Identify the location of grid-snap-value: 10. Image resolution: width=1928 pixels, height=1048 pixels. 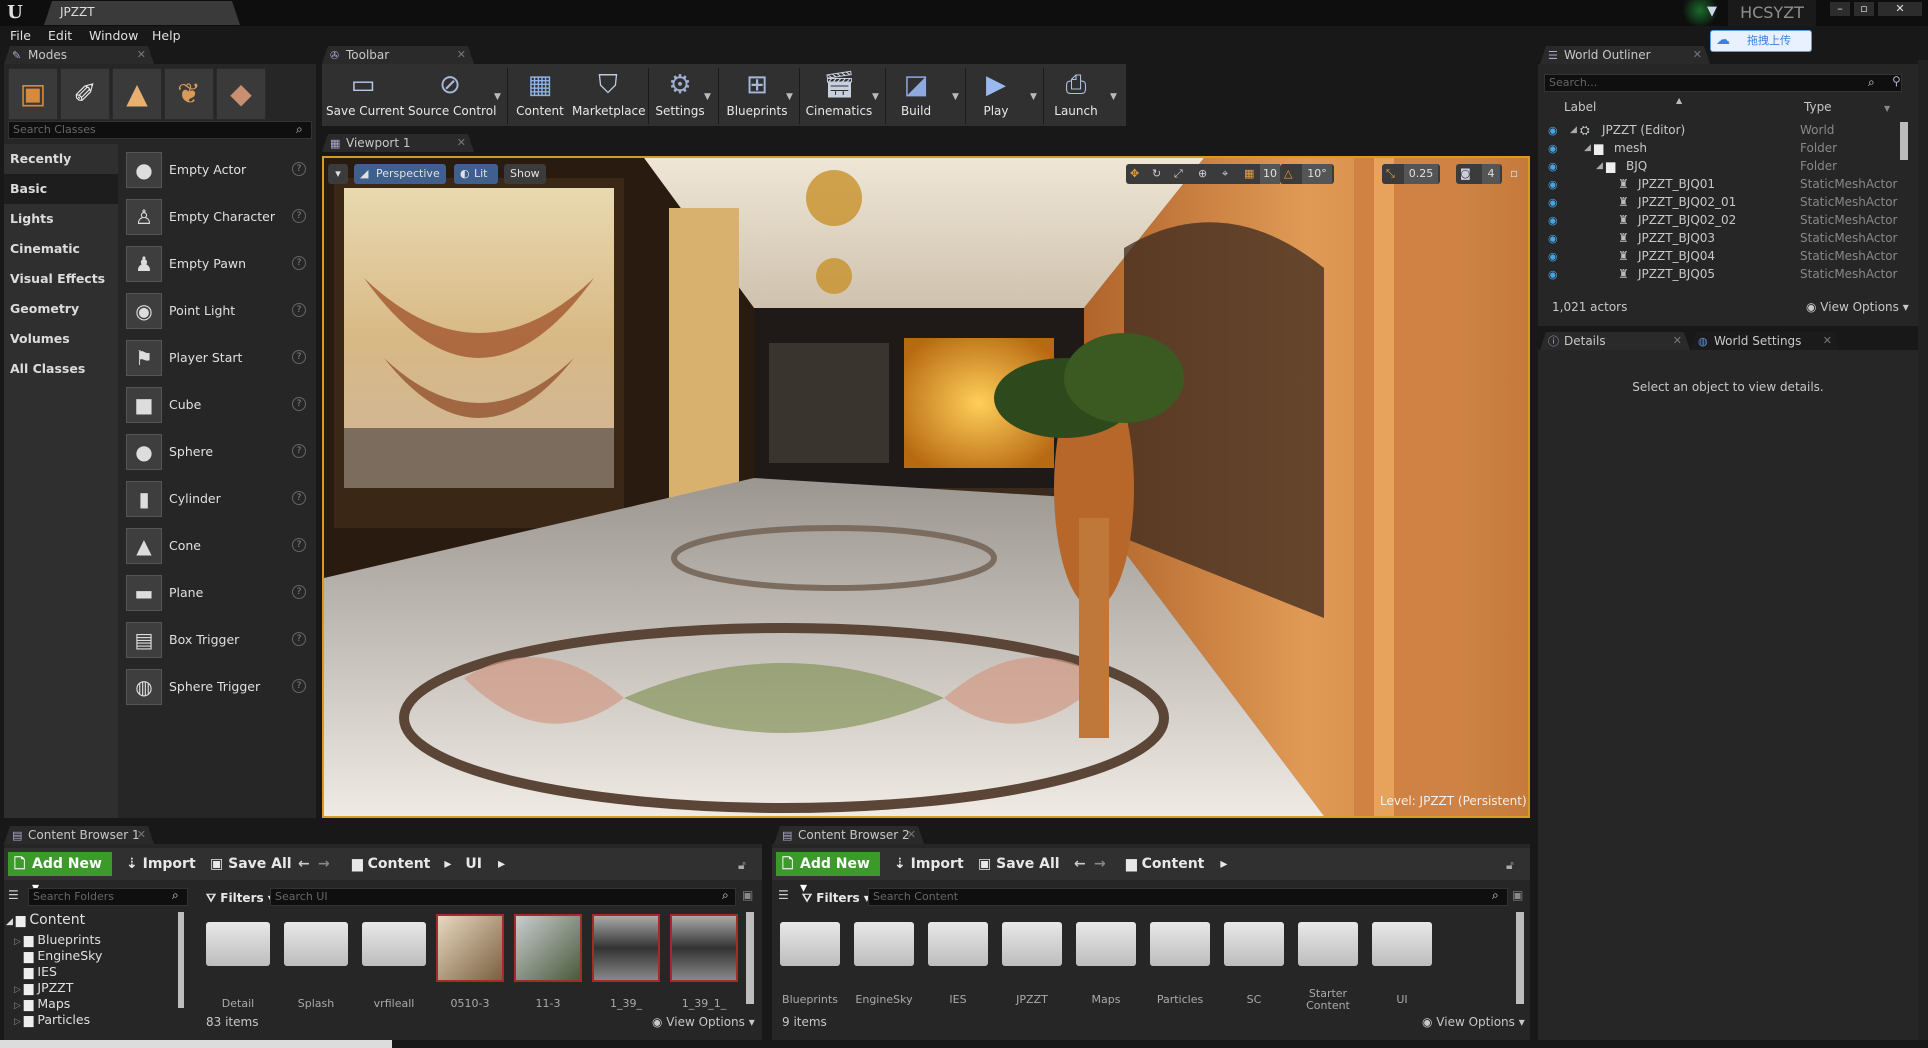
(1270, 174).